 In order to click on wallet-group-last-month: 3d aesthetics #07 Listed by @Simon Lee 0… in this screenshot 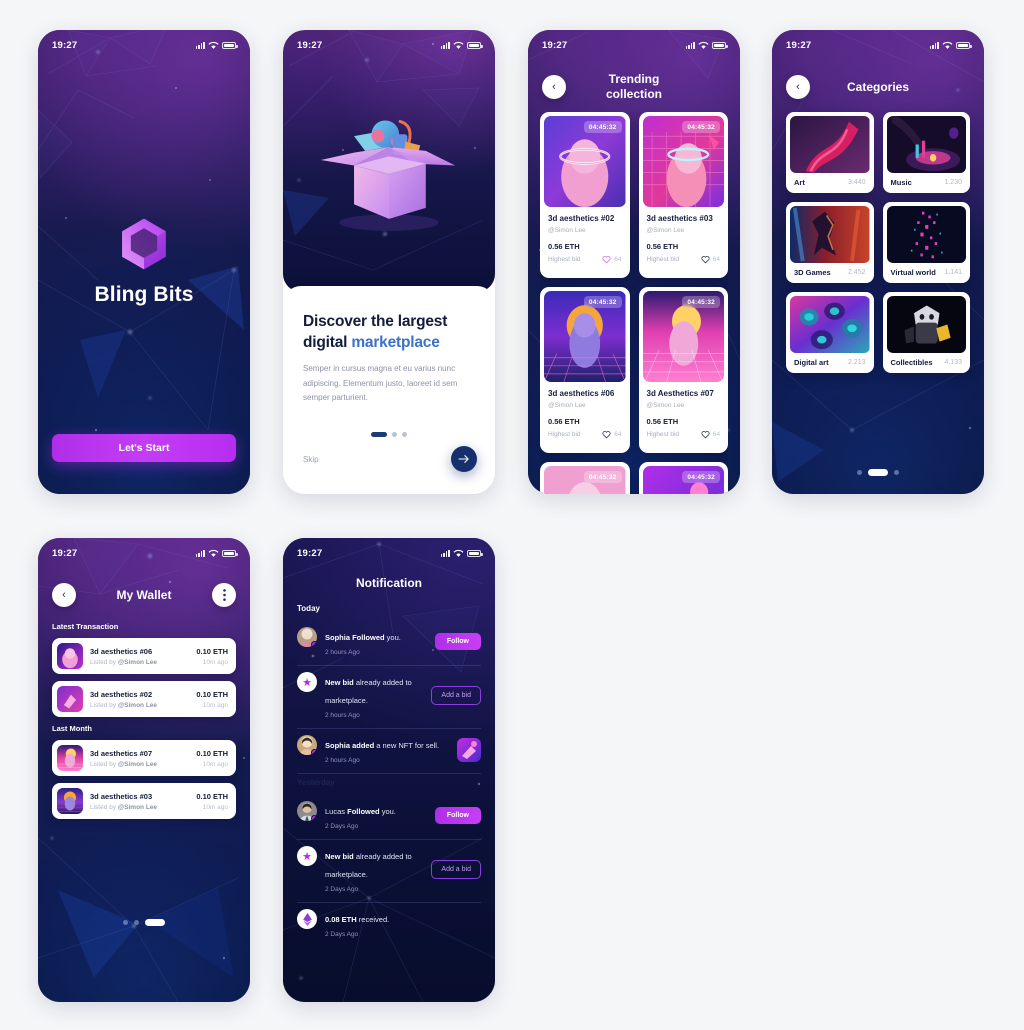, I will do `click(144, 779)`.